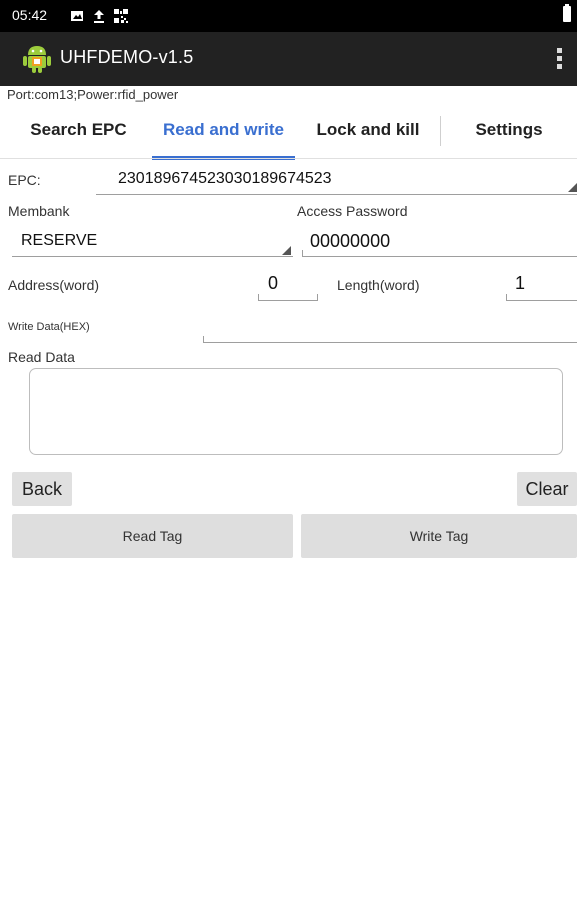  What do you see at coordinates (439, 536) in the screenshot?
I see `write-tag-button: Write Tag` at bounding box center [439, 536].